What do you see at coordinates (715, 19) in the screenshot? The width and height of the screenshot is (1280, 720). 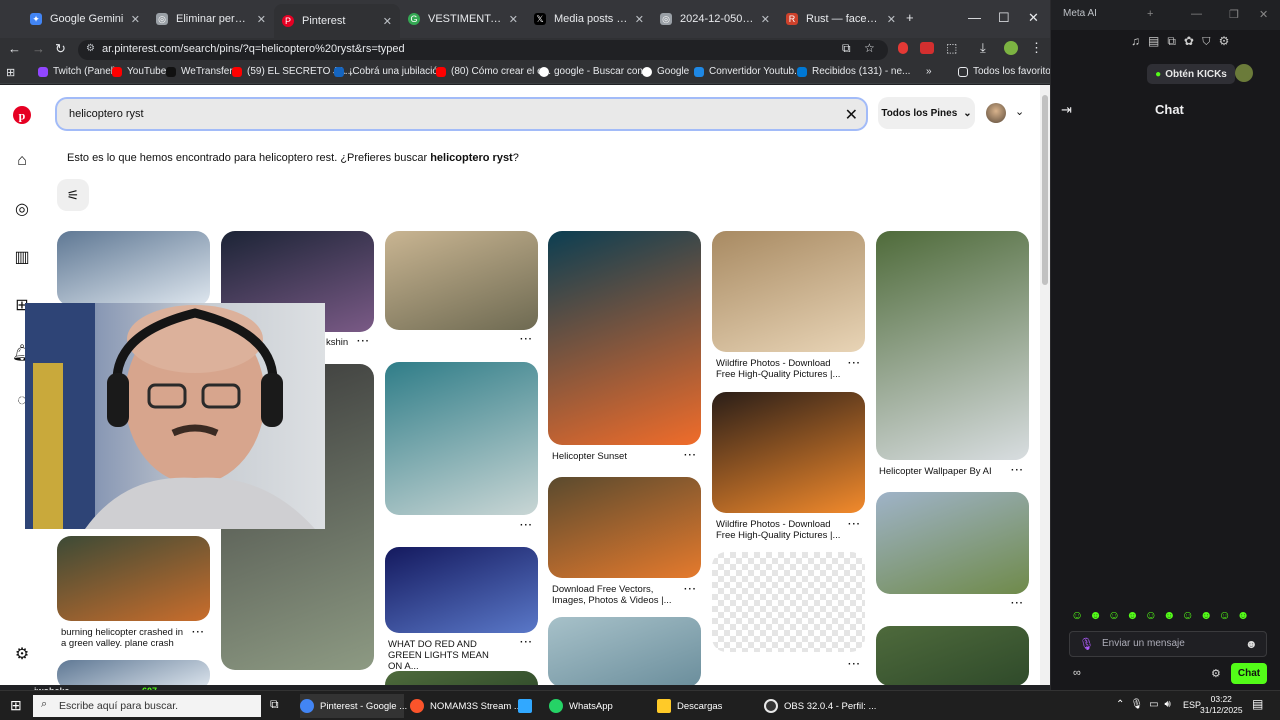 I see `tab-video-file: ◎ 2024-12-0508-52-40. ✕` at bounding box center [715, 19].